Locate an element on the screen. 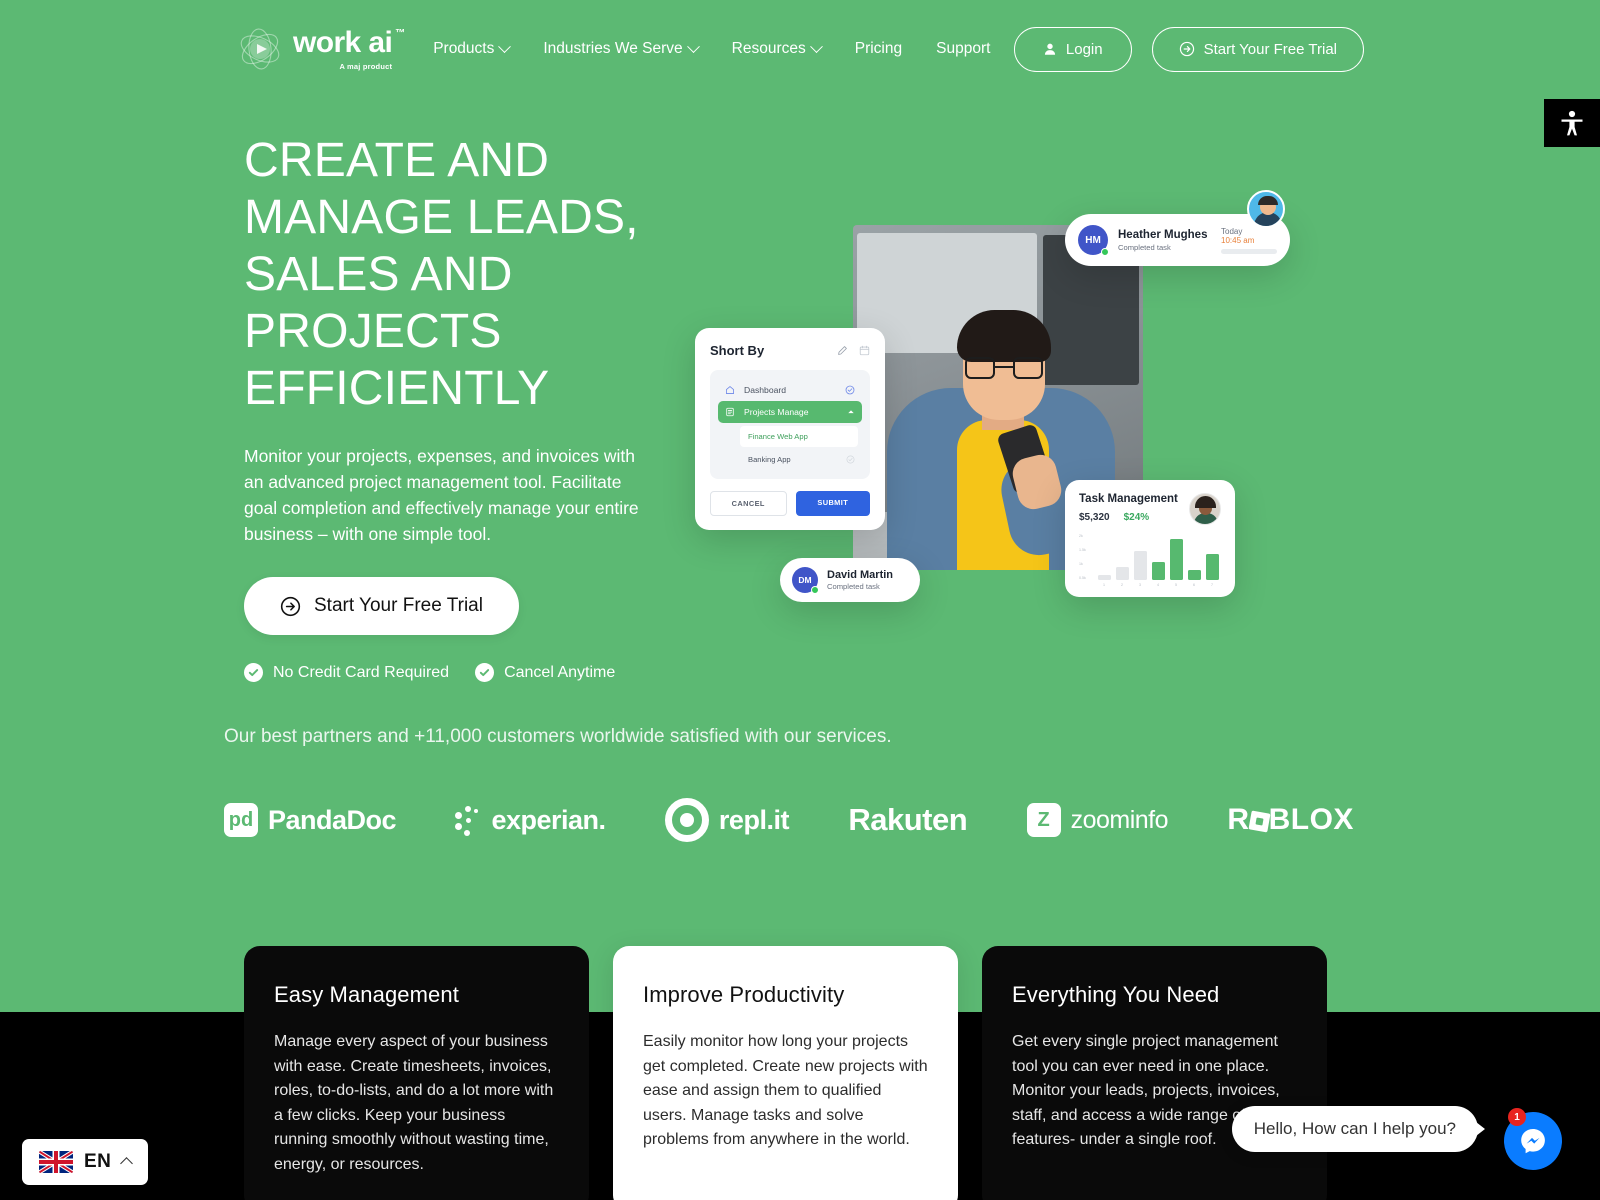 This screenshot has height=1200, width=1600. chart-x-tick: 5 is located at coordinates (1176, 585).